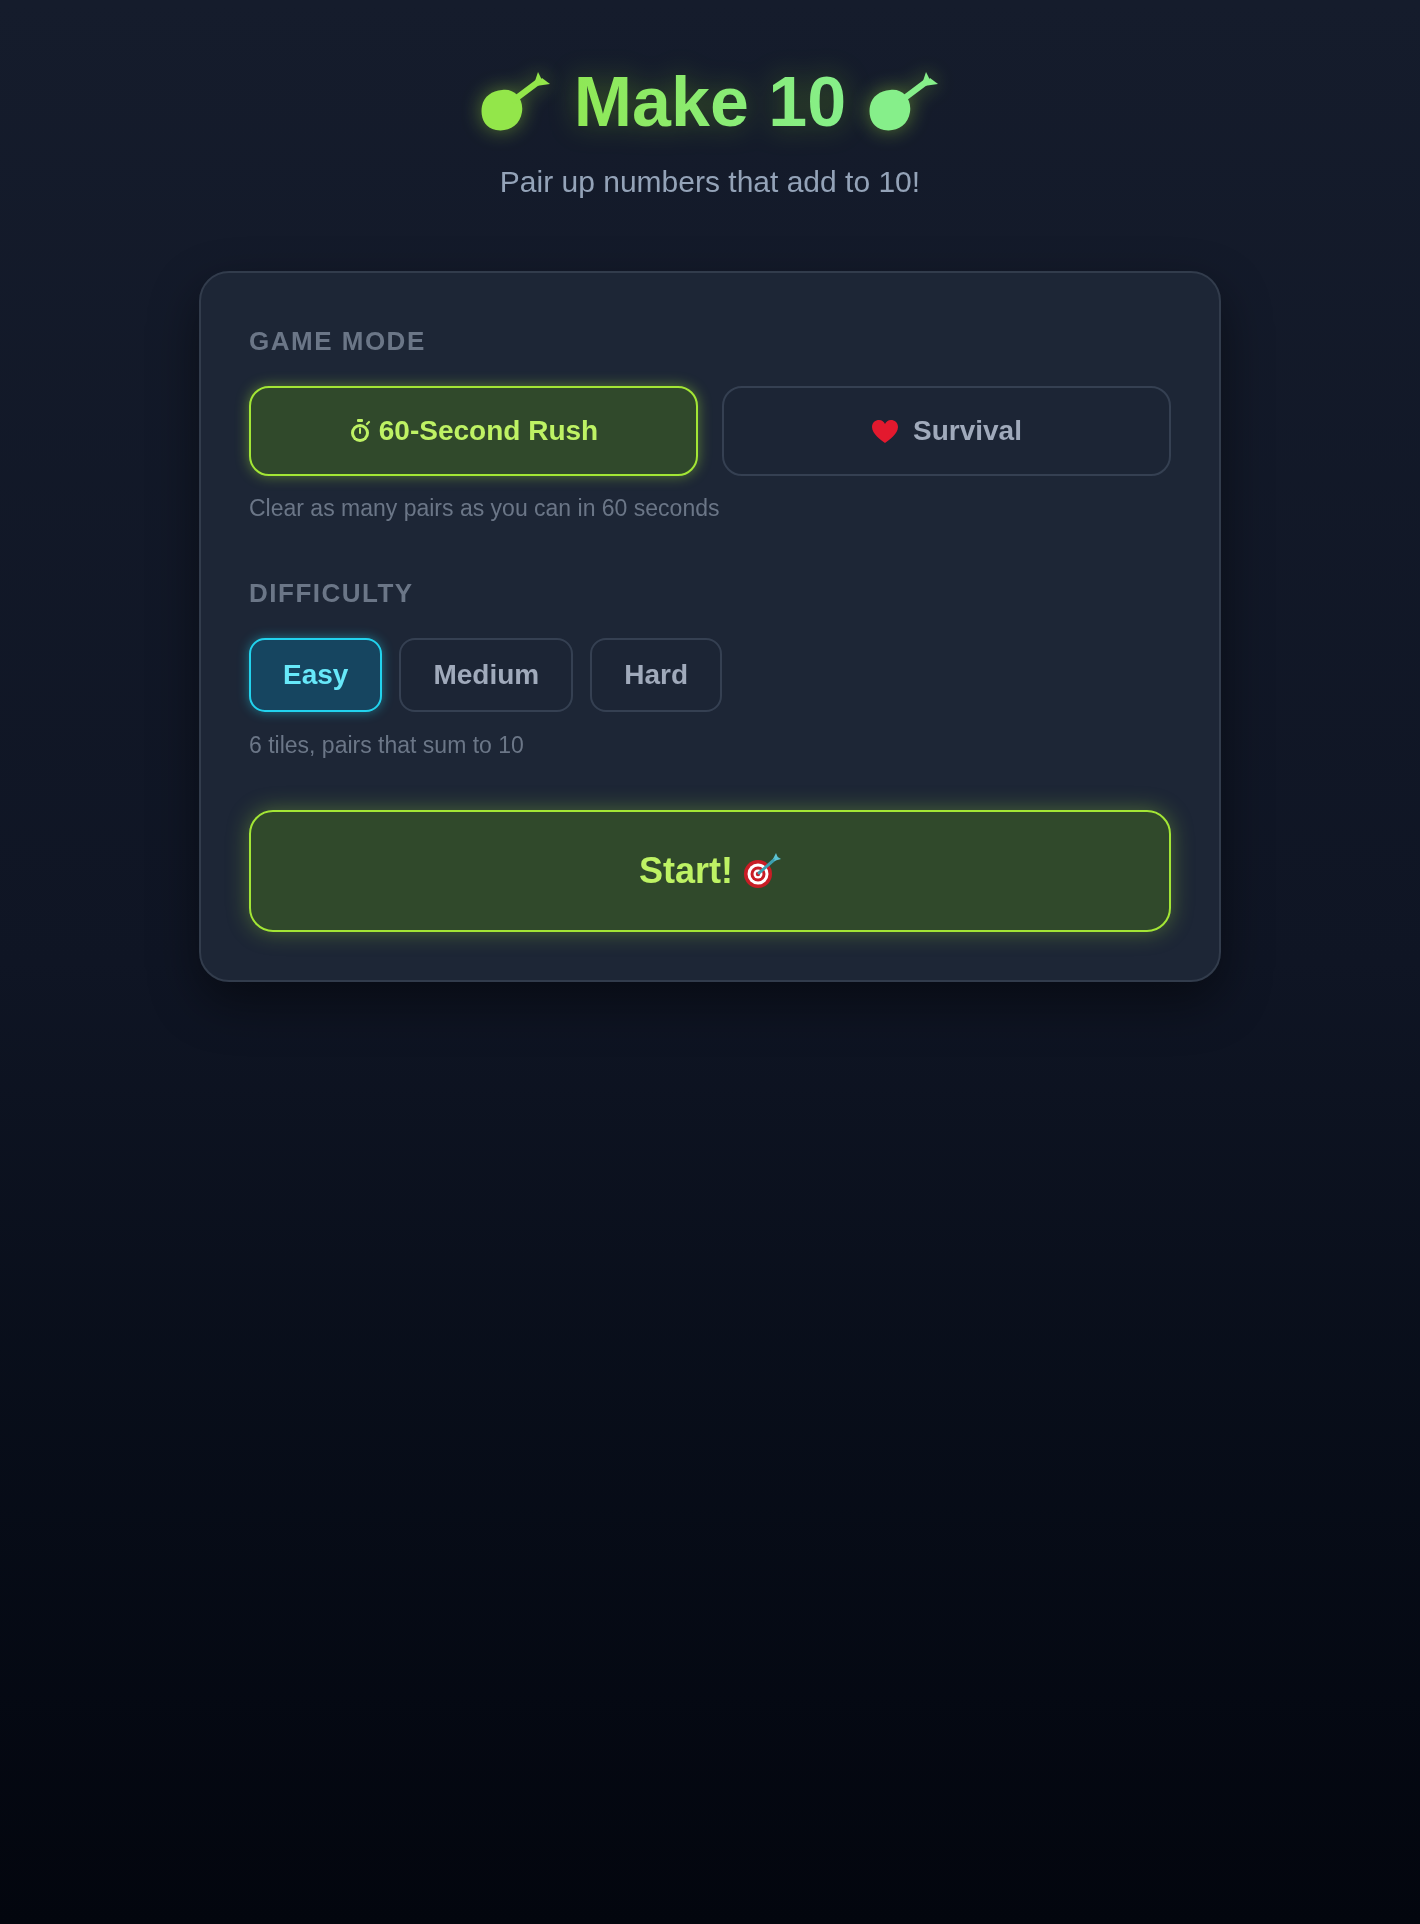 This screenshot has width=1420, height=1924. What do you see at coordinates (946, 431) in the screenshot?
I see `mode-option: Survival` at bounding box center [946, 431].